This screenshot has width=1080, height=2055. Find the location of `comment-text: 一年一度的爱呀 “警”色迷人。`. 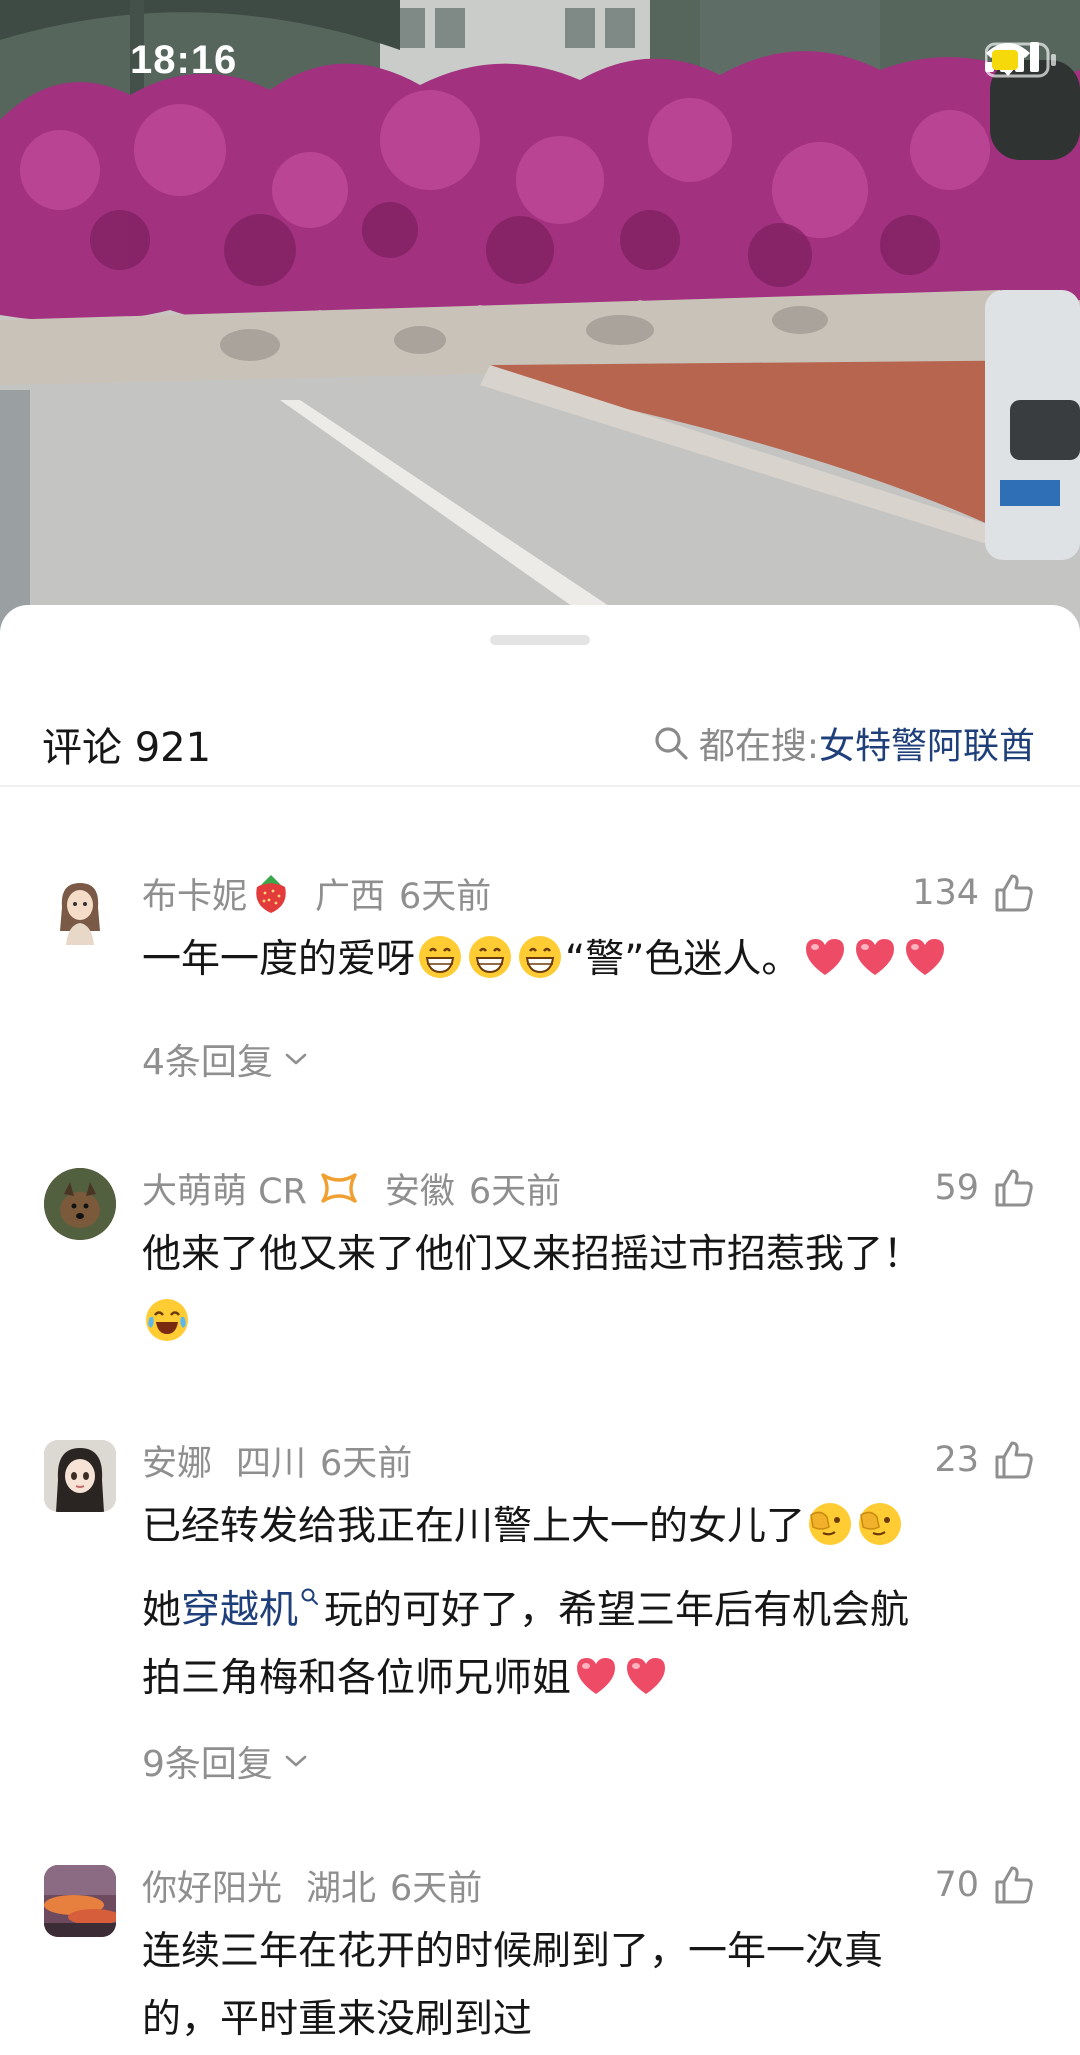

comment-text: 一年一度的爱呀 “警”色迷人。 is located at coordinates (592, 960).